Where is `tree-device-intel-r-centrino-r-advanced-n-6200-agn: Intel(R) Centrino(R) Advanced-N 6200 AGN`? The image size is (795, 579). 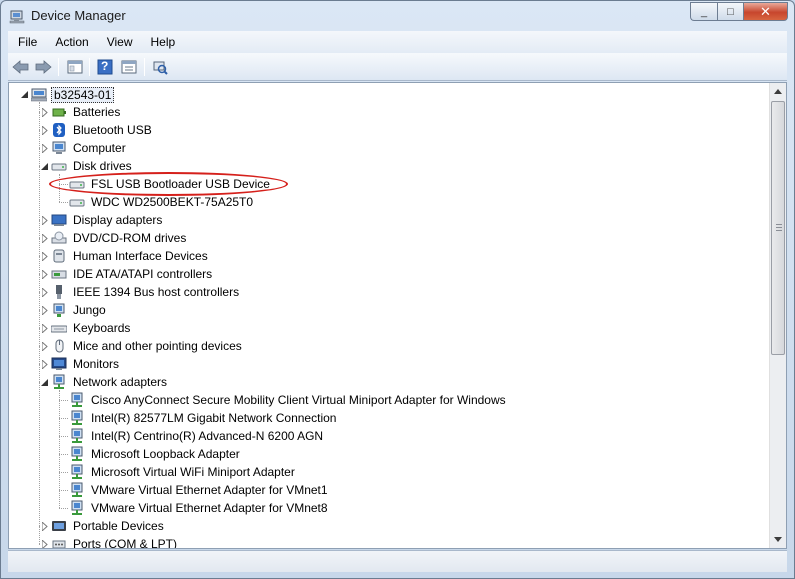 tree-device-intel-r-centrino-r-advanced-n-6200-agn: Intel(R) Centrino(R) Advanced-N 6200 AGN is located at coordinates (389, 436).